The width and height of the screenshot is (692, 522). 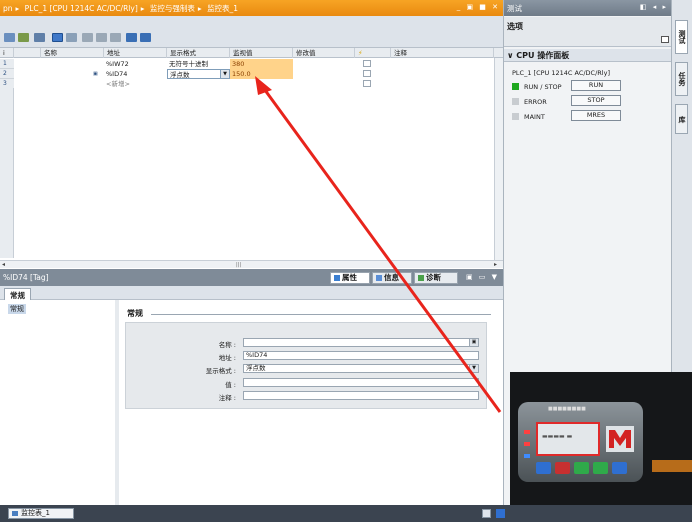 I want to click on tree-item-general: 常规, so click(x=17, y=309).